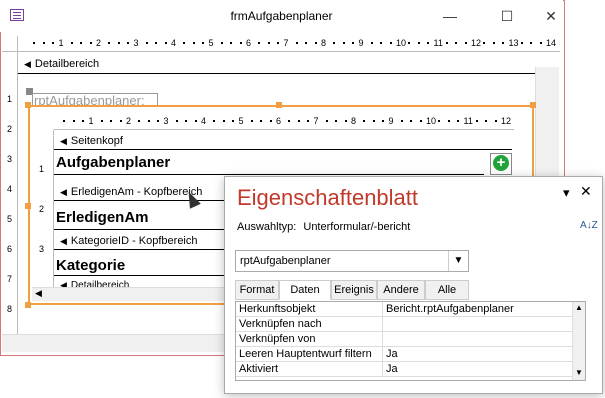 This screenshot has height=398, width=605. Describe the element at coordinates (578, 341) in the screenshot. I see `property-grid-scrollbar: ▲ ▼` at that location.